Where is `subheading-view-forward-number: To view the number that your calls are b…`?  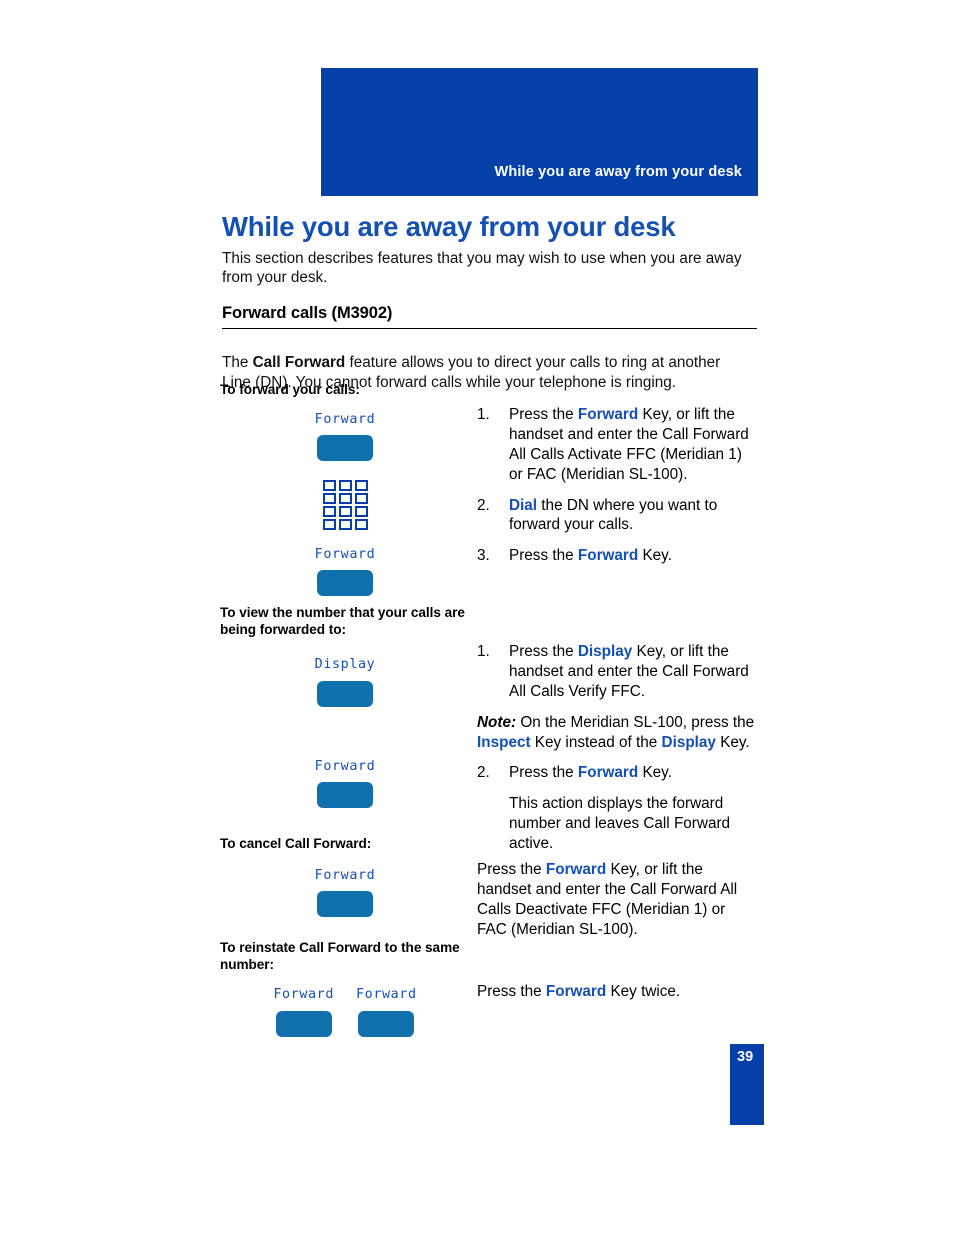
subheading-view-forward-number: To view the number that your calls are b… is located at coordinates (342, 621).